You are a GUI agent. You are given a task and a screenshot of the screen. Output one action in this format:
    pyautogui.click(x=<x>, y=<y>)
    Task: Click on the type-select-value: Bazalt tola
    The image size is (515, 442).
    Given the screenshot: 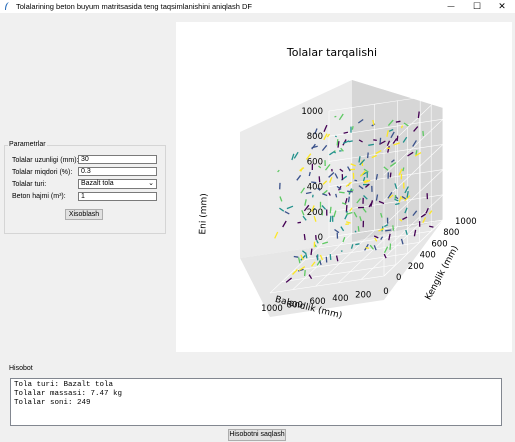 What is the action you would take?
    pyautogui.click(x=97, y=183)
    